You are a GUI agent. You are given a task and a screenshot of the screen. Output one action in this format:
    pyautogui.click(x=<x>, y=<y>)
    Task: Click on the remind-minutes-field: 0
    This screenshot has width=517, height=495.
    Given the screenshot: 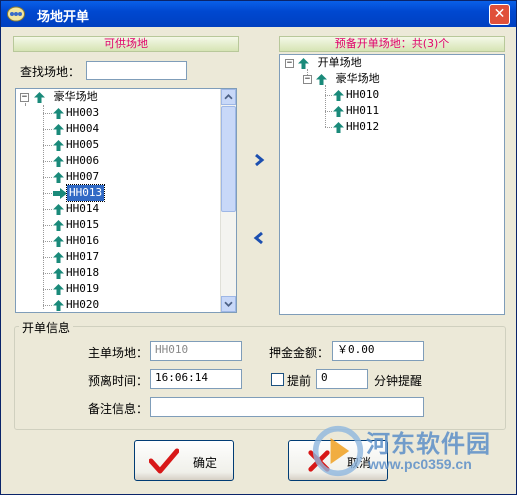 What is the action you would take?
    pyautogui.click(x=342, y=379)
    